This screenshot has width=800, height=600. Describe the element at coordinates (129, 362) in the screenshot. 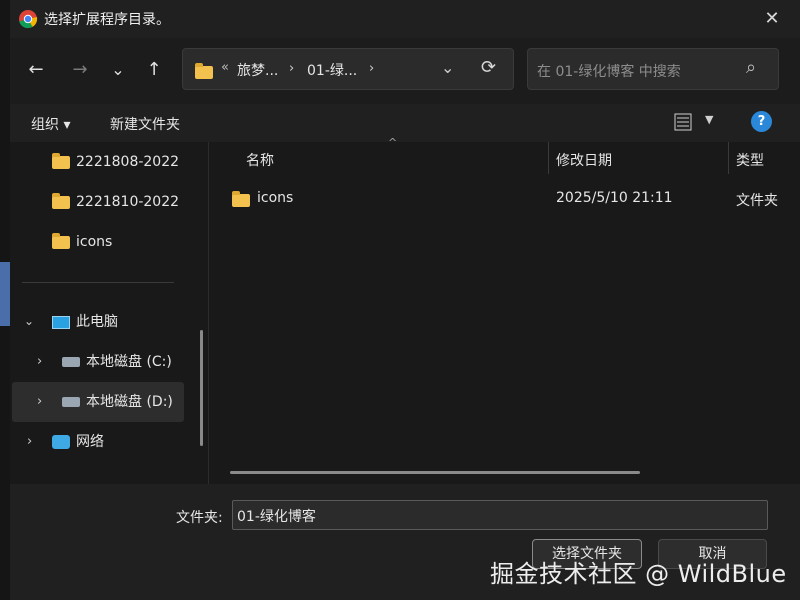

I see `tree-label: 本地磁盘 (C:)` at that location.